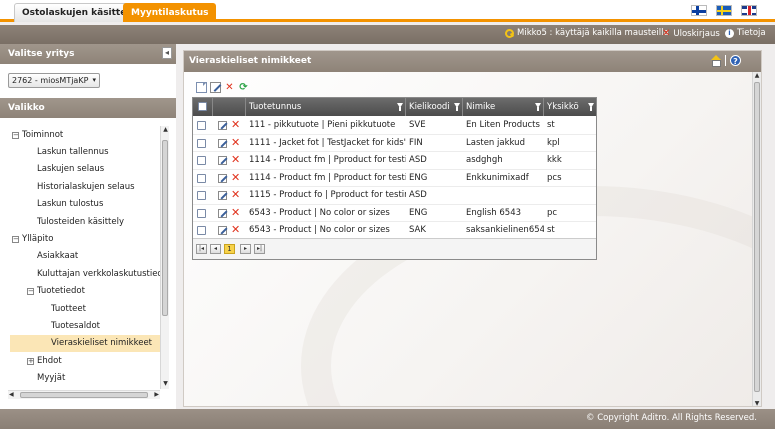  Describe the element at coordinates (54, 80) in the screenshot. I see `company-select: 2762 - miosMTjaKP ▾` at that location.